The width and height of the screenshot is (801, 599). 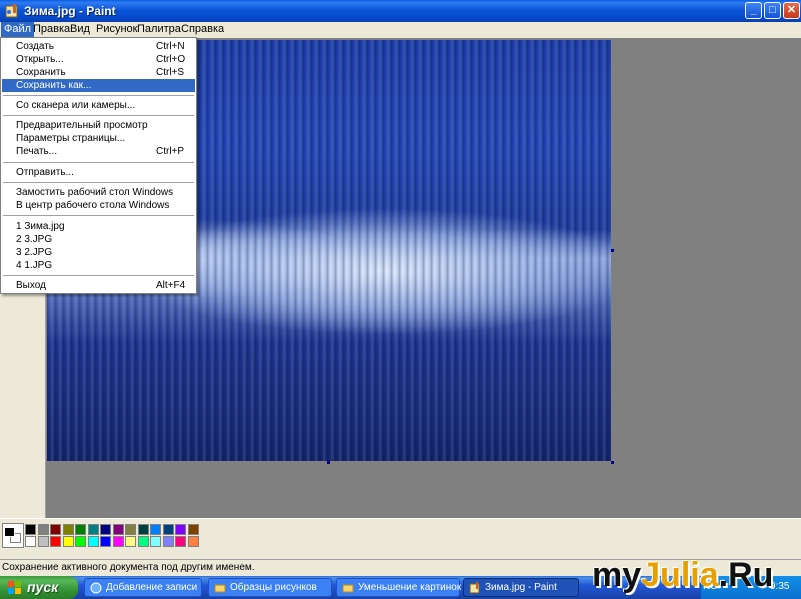 I want to click on resize-handle-bottom, so click(x=328, y=462).